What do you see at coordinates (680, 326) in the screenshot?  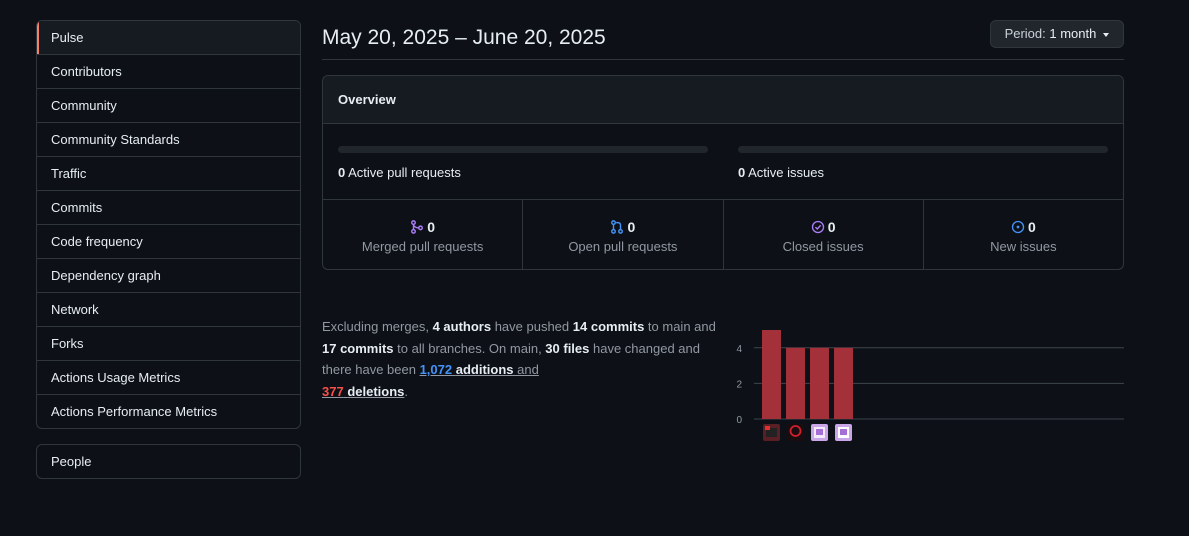 I see `summary-text: to main and` at bounding box center [680, 326].